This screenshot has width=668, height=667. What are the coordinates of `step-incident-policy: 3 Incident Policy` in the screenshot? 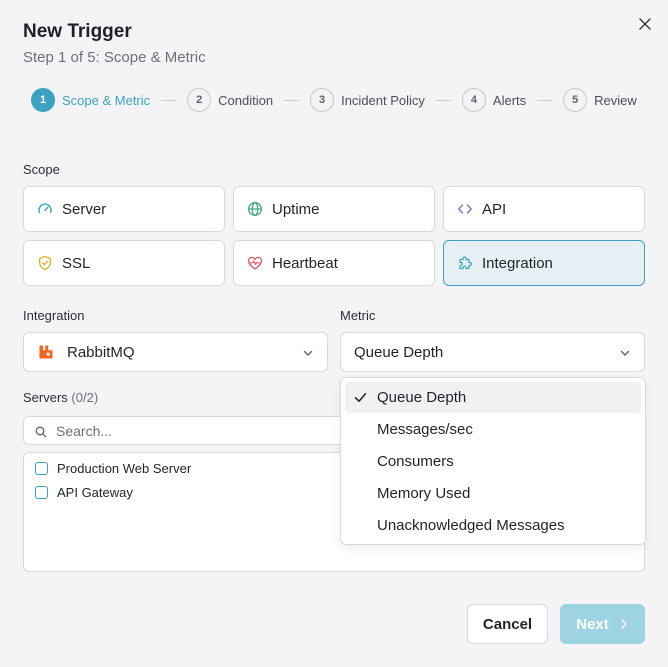 It's located at (367, 100).